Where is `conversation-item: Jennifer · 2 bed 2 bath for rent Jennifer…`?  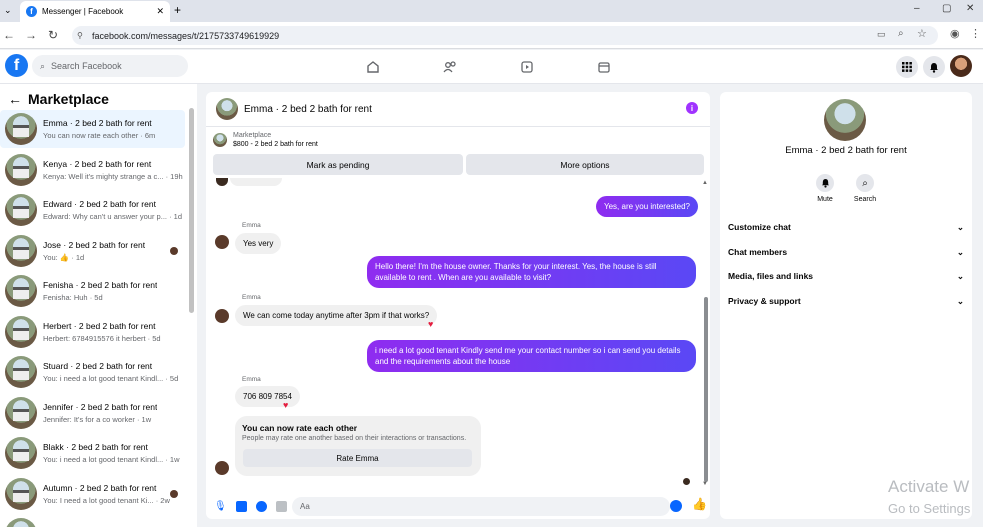 conversation-item: Jennifer · 2 bed 2 bath for rent Jennifer… is located at coordinates (92, 413).